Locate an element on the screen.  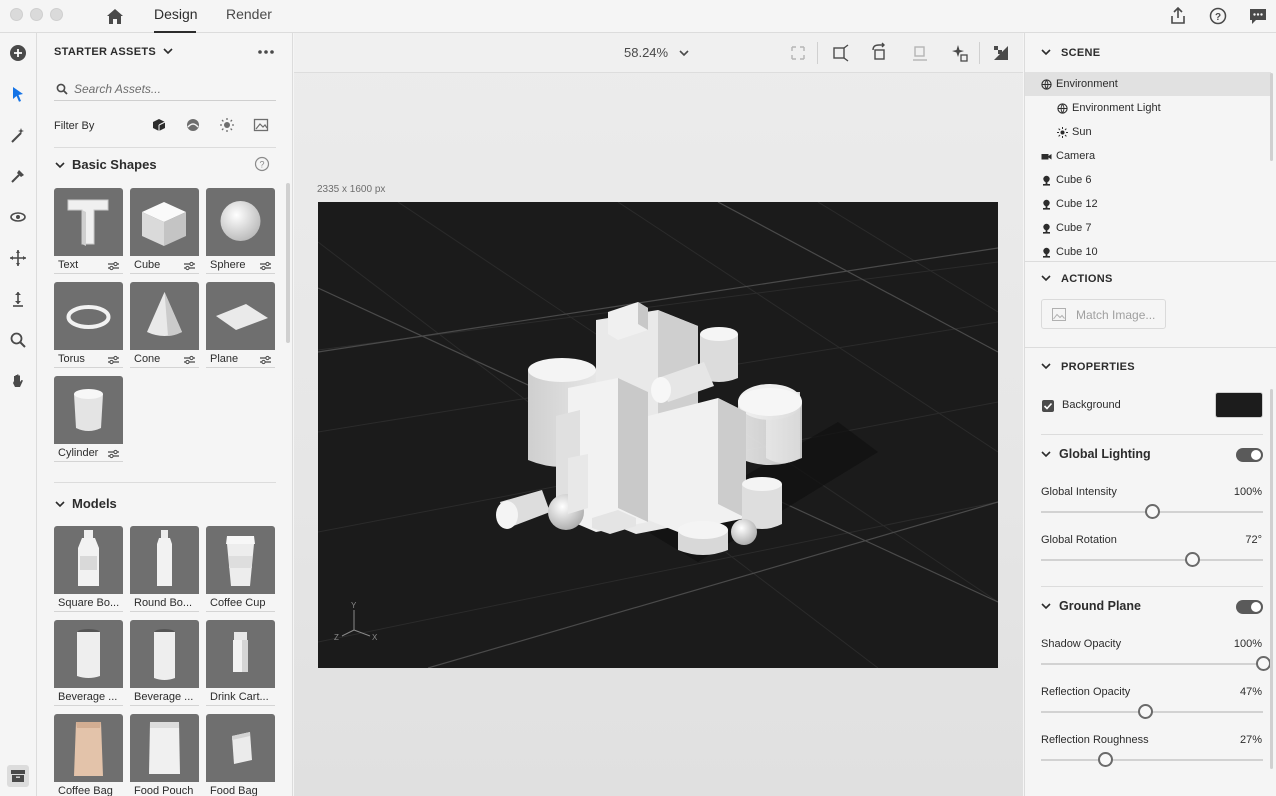
window-zoom-button is located at coordinates (56, 14).